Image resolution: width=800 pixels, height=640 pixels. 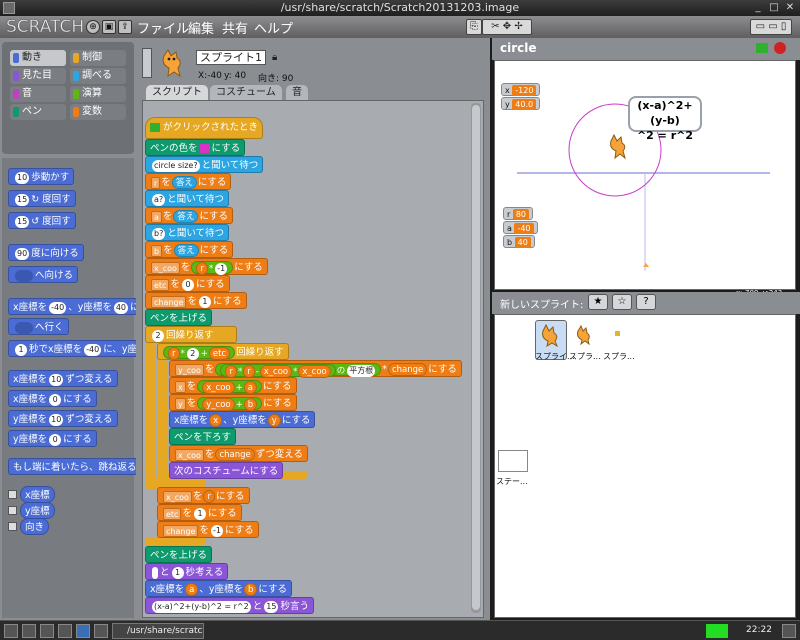 I want to click on block-set-y-coo: y_coo を r * r - x_coo * x_coo の平方根 * change にする, so click(x=315, y=369).